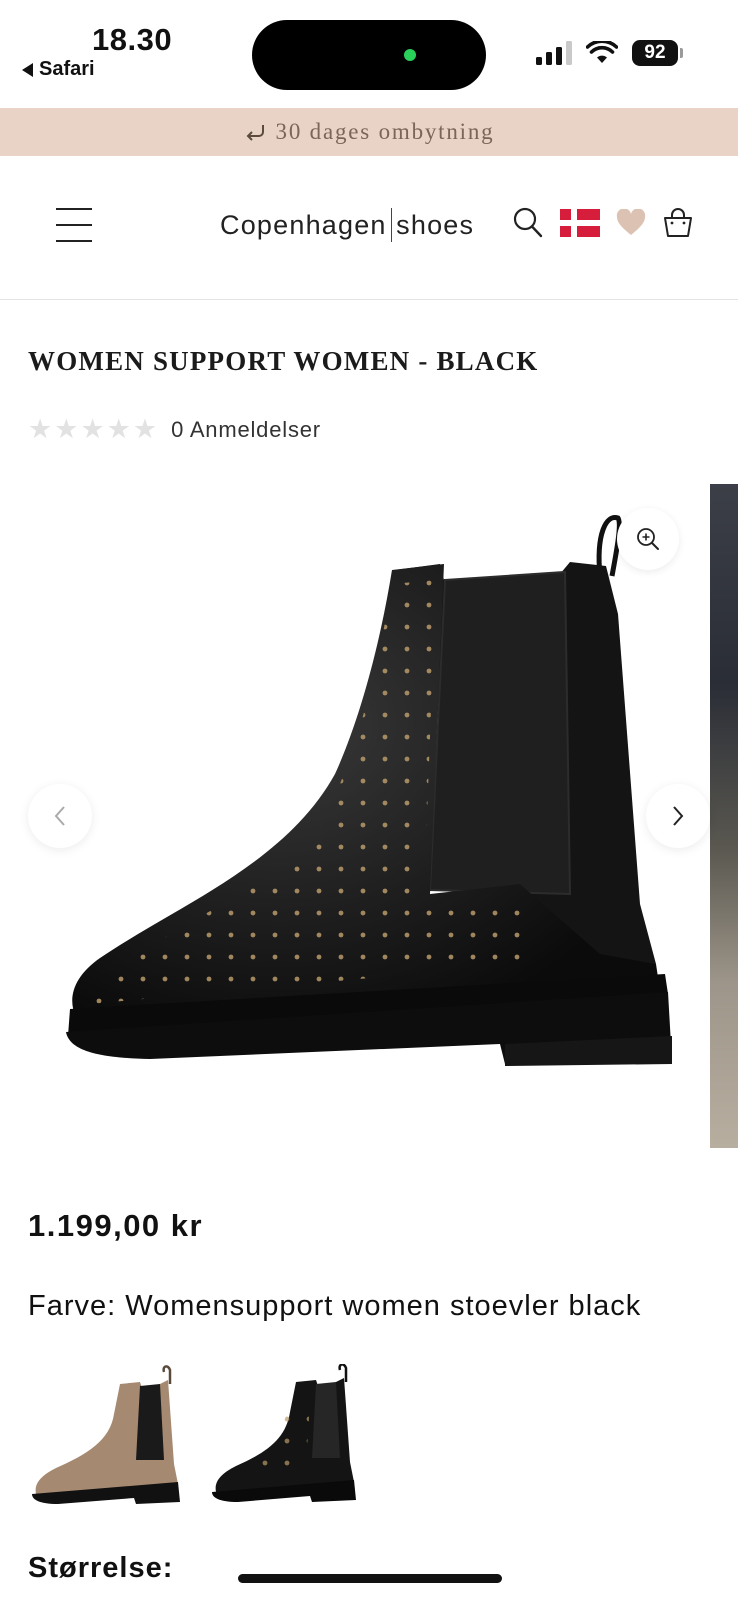  I want to click on logo-divider, so click(391, 225).